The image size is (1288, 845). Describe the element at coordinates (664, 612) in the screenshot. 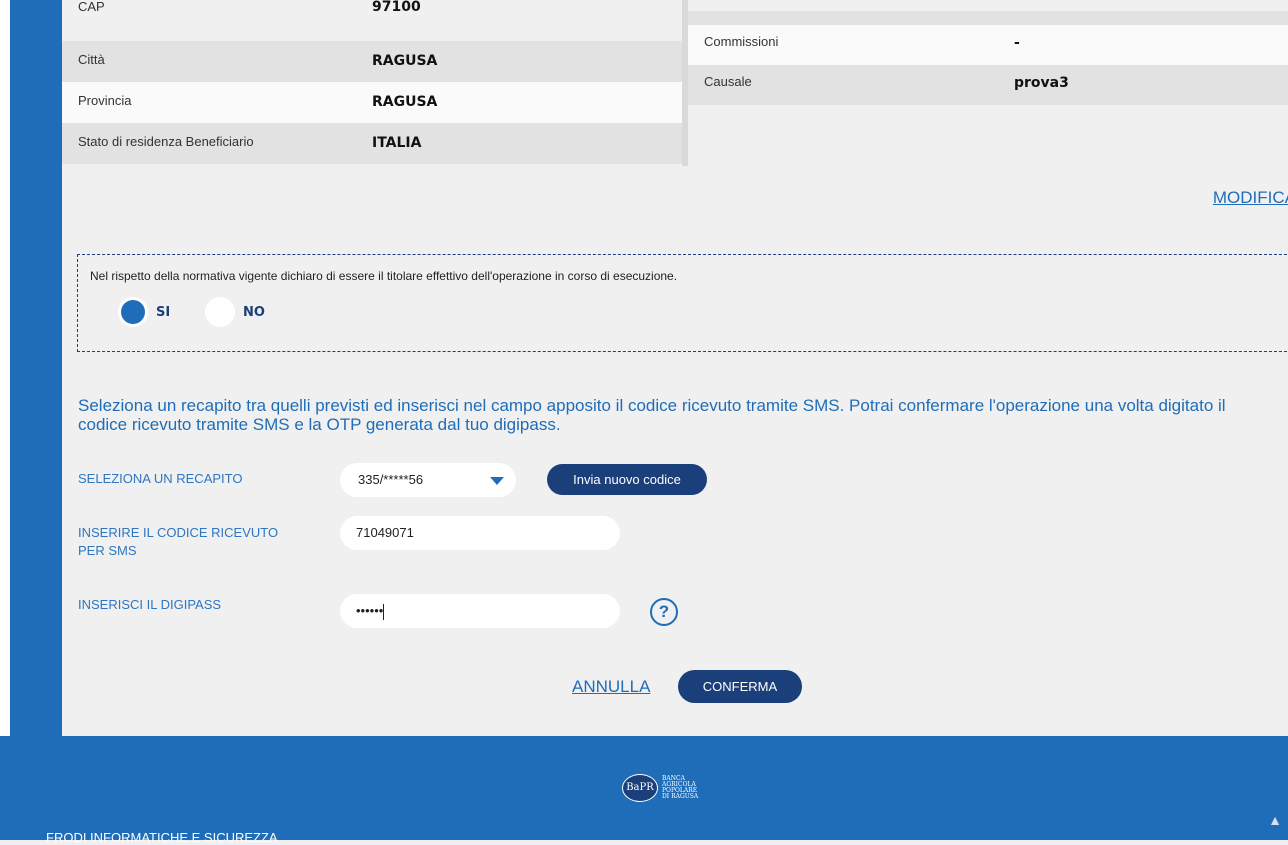

I see `help-icon: ?` at that location.